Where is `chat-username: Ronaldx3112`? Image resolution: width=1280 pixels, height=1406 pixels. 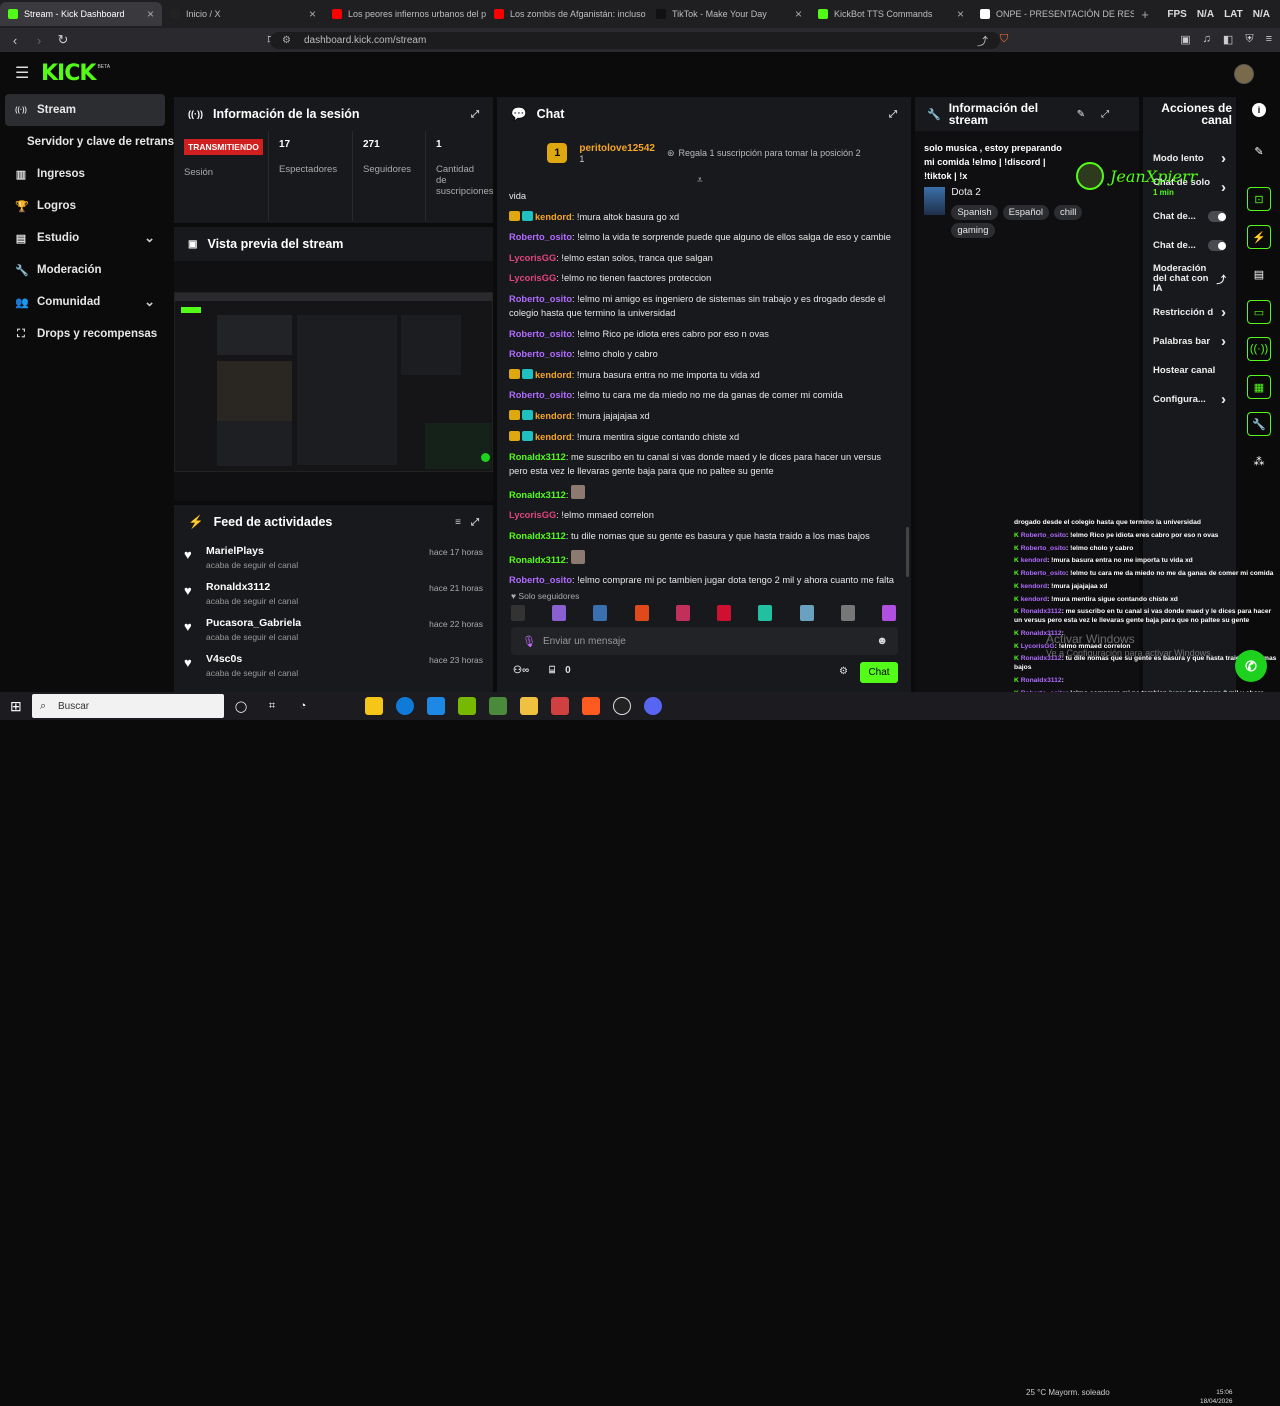
chat-username: Ronaldx3112 is located at coordinates (537, 536).